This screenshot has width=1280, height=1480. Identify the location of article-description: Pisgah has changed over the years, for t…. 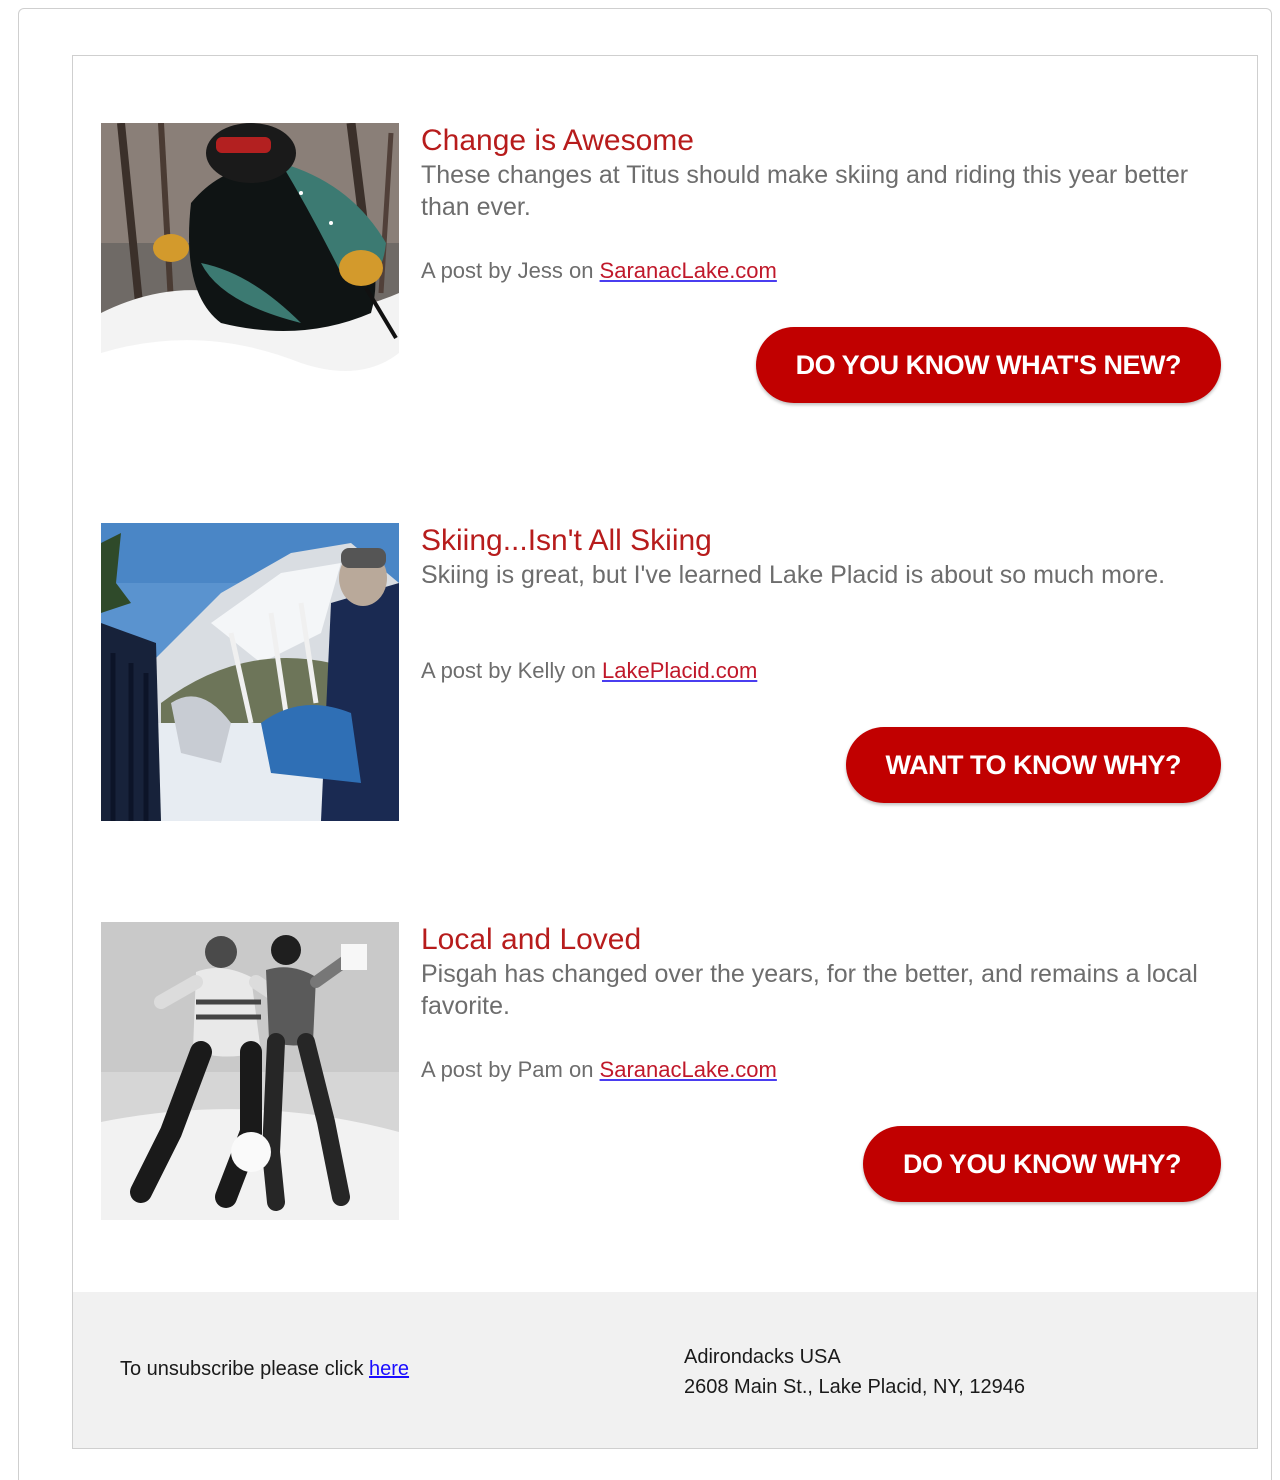
(809, 990).